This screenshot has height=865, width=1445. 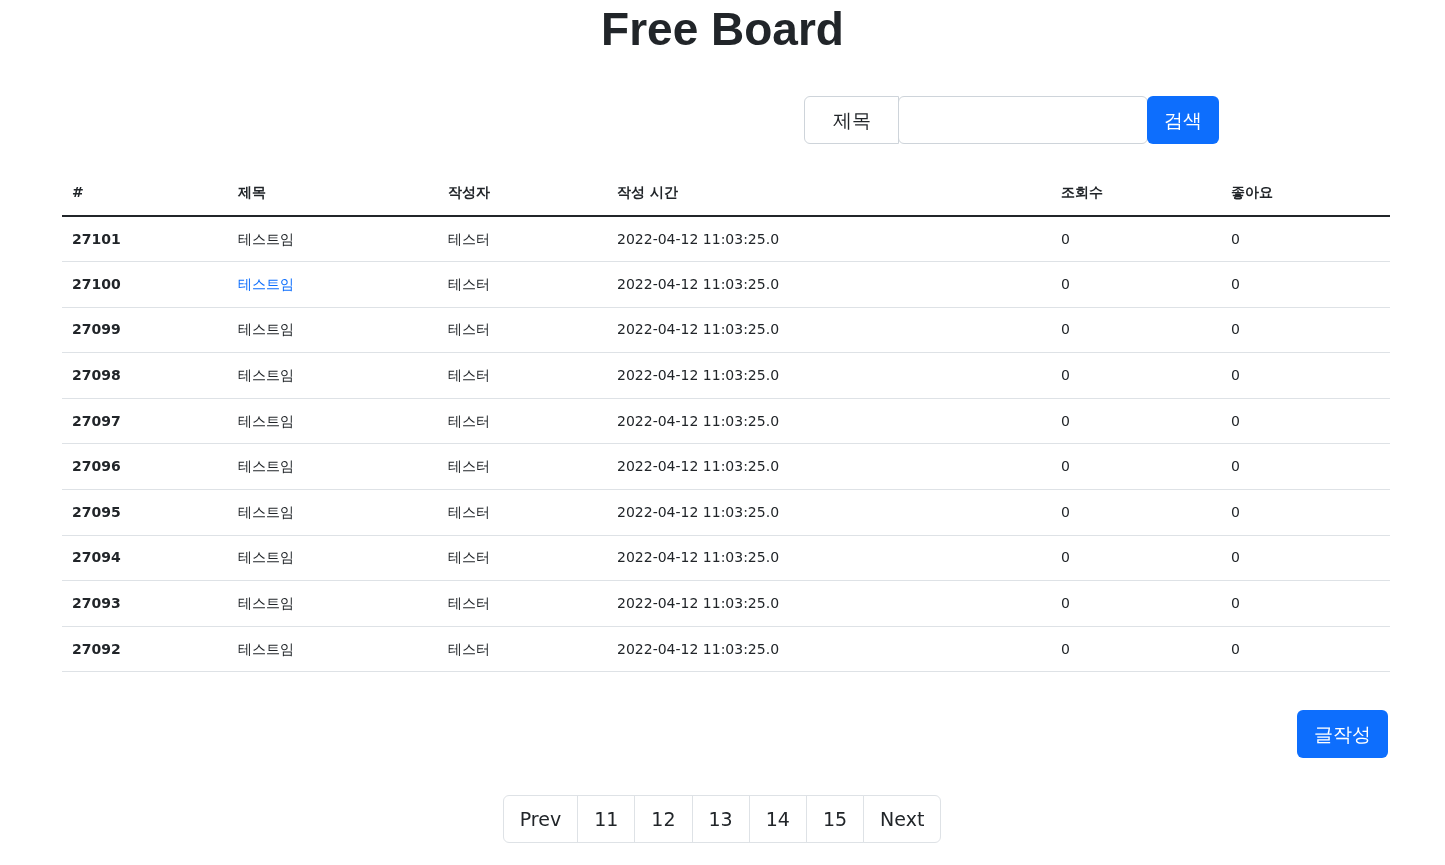 What do you see at coordinates (96, 420) in the screenshot?
I see `post-number: 27097` at bounding box center [96, 420].